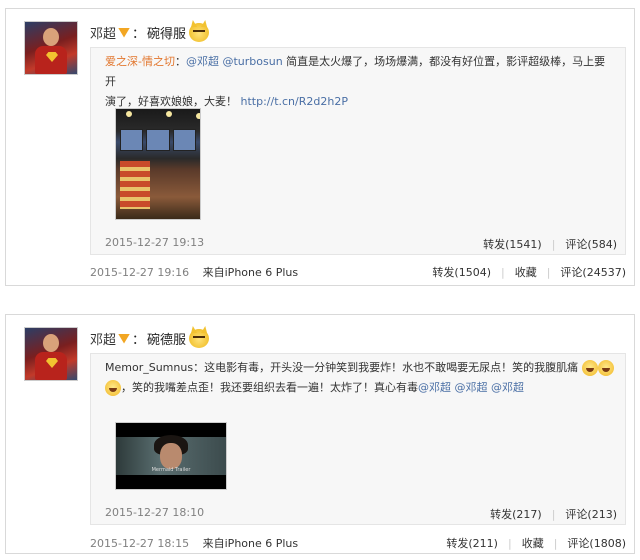  I want to click on repost-timestamp: 2015-12-27 19:13, so click(154, 242).